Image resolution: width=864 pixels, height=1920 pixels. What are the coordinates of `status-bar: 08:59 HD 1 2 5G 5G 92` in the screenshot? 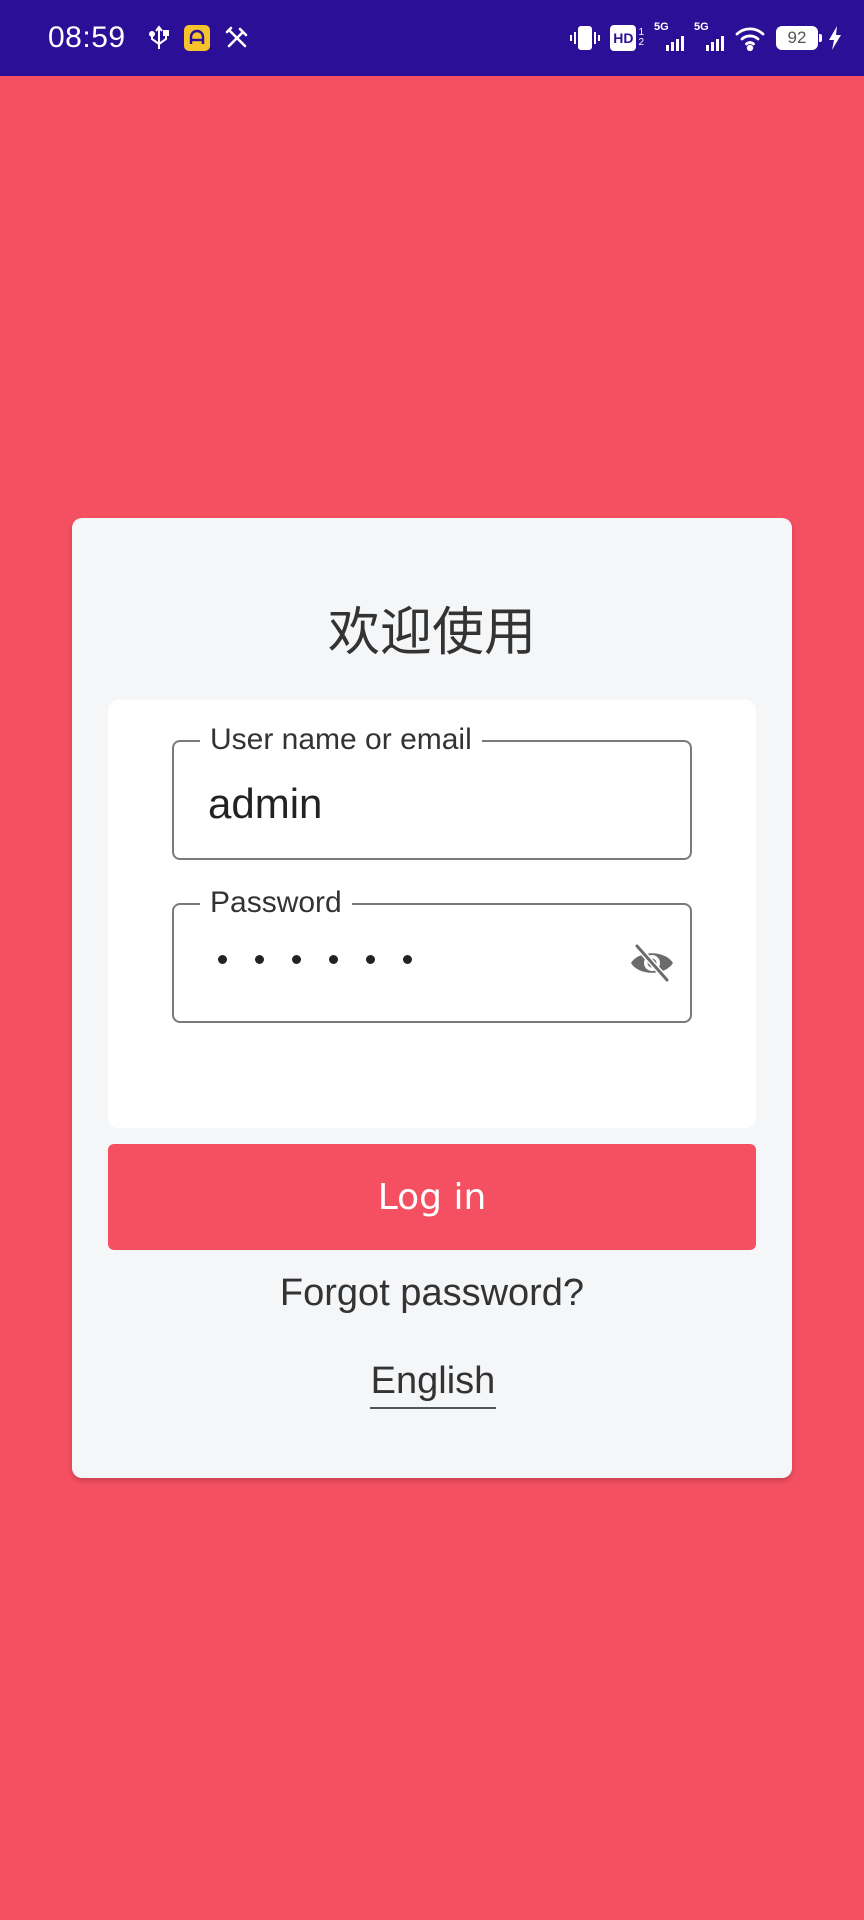 It's located at (432, 38).